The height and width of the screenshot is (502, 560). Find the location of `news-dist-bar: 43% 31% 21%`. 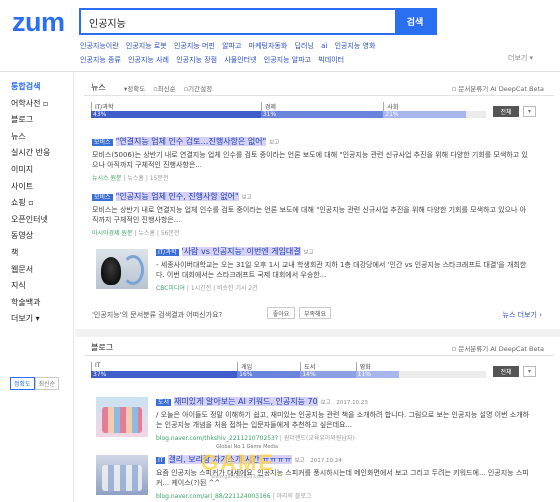

news-dist-bar: 43% 31% 21% is located at coordinates (288, 114).